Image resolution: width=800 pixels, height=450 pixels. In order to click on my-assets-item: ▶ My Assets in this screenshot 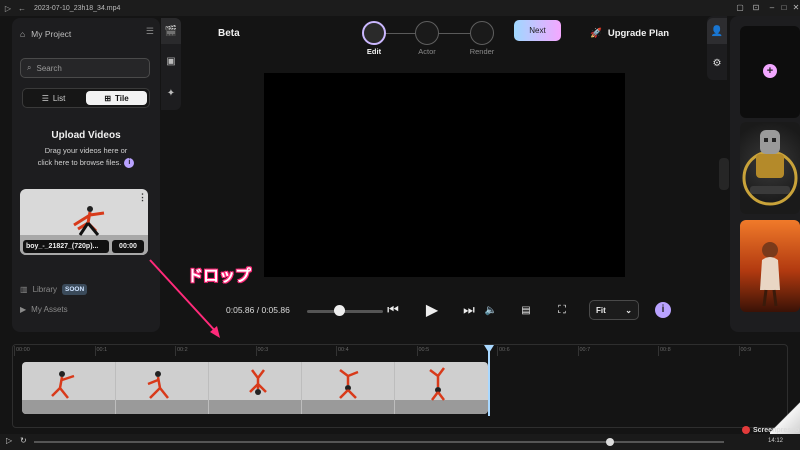, I will do `click(44, 309)`.